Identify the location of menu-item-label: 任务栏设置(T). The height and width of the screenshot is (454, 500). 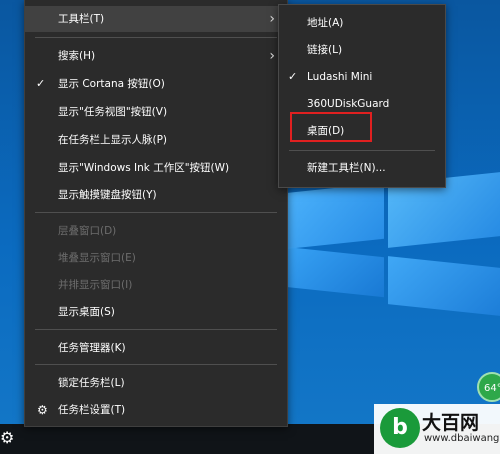
(92, 410).